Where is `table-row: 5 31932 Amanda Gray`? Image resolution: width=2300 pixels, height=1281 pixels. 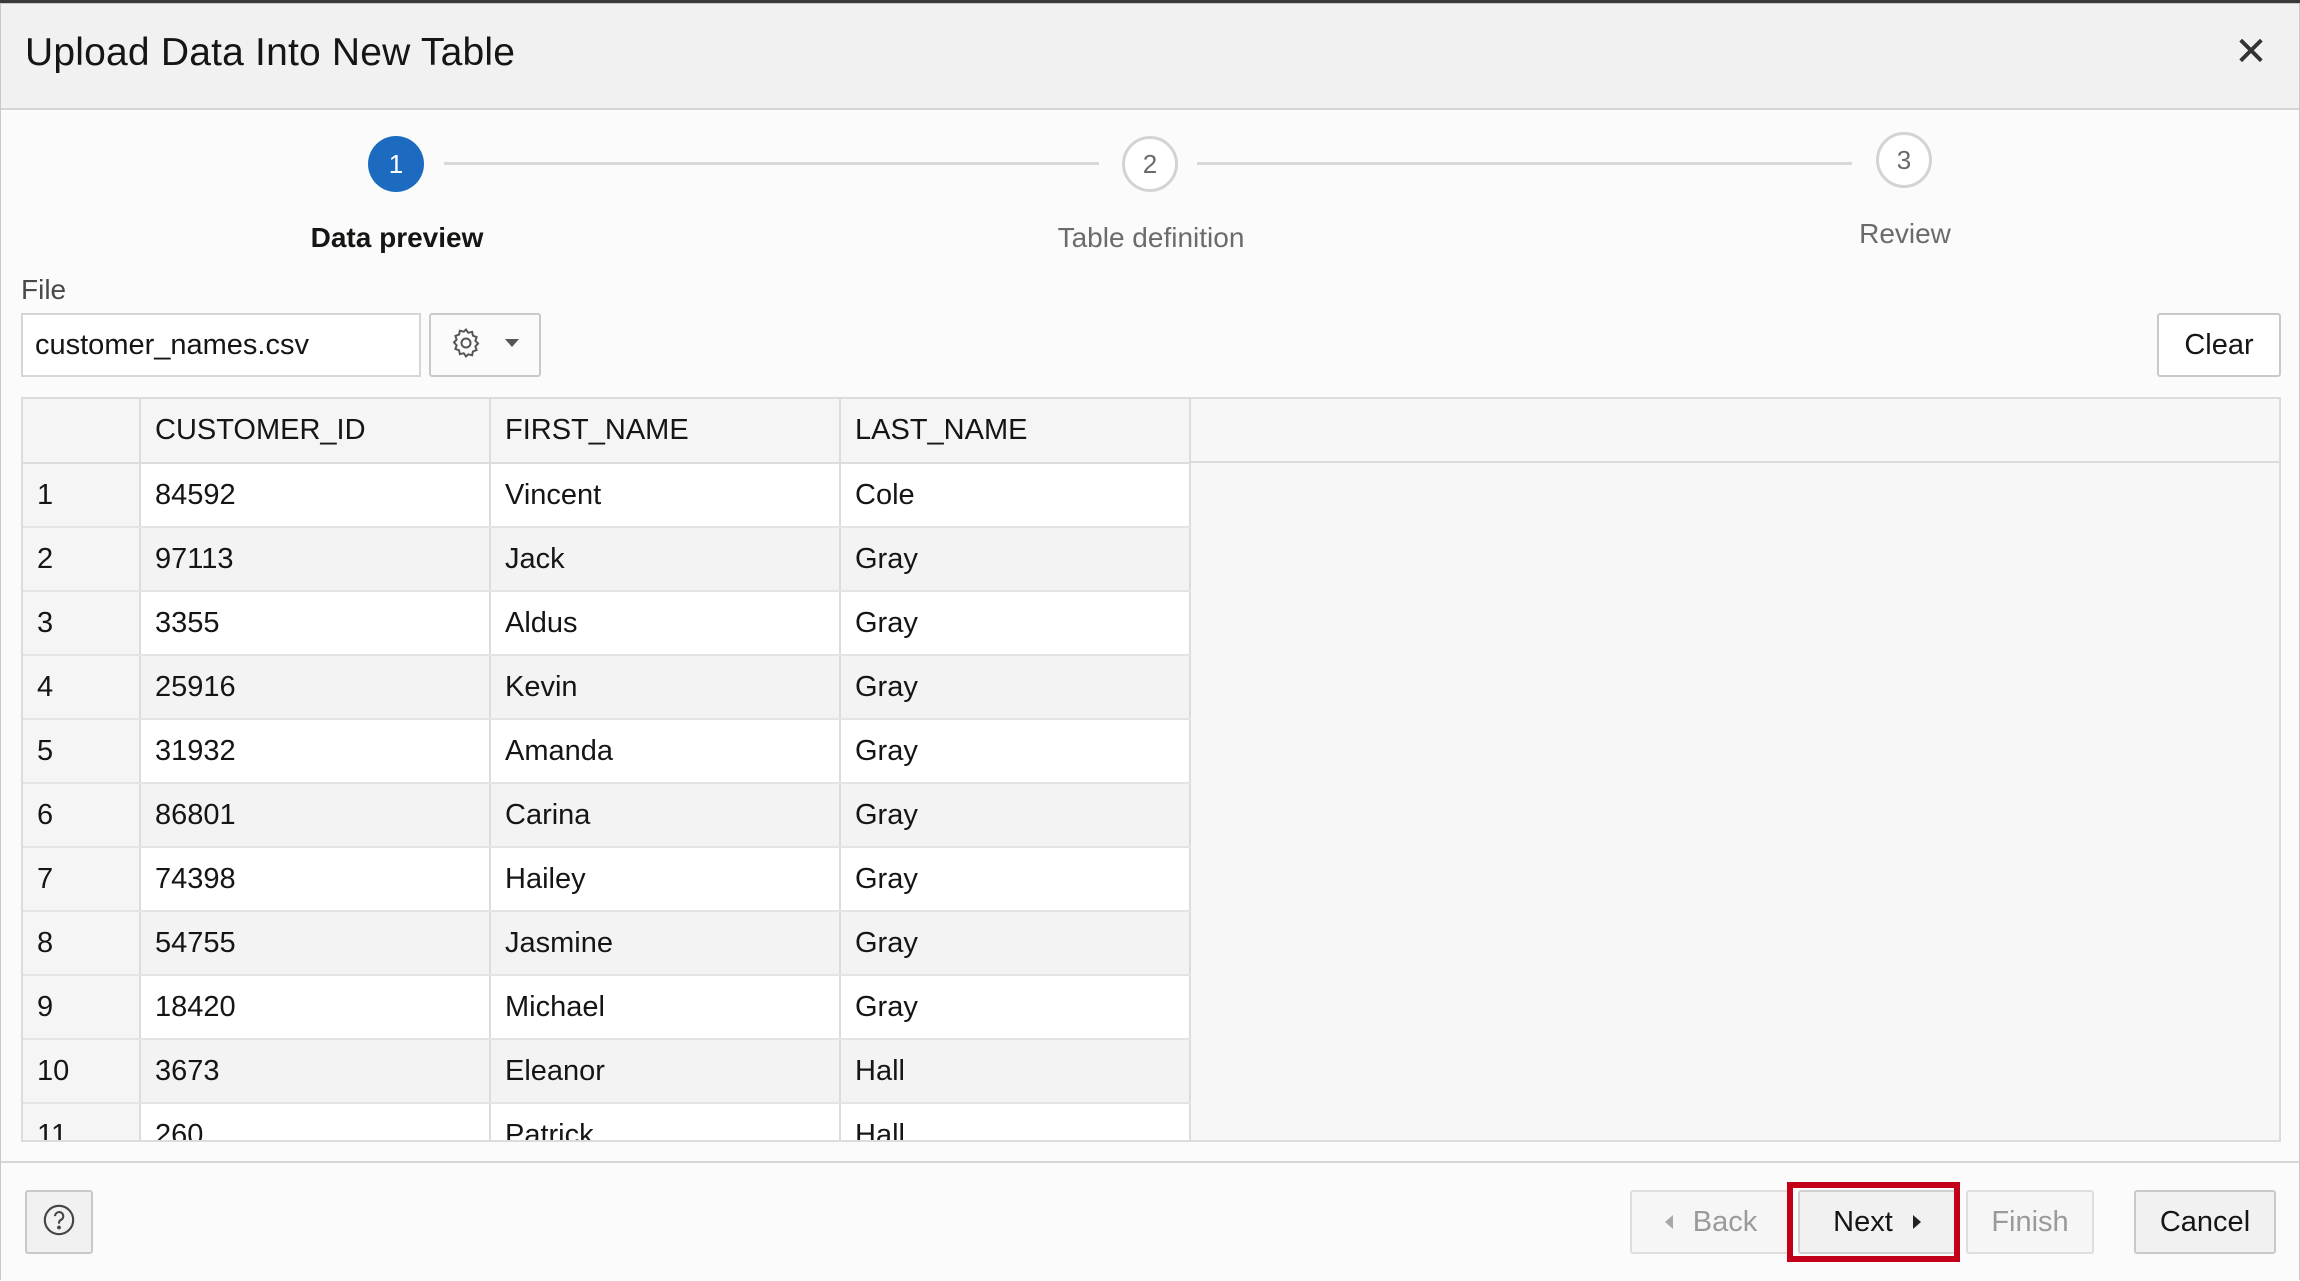
table-row: 5 31932 Amanda Gray is located at coordinates (607, 751).